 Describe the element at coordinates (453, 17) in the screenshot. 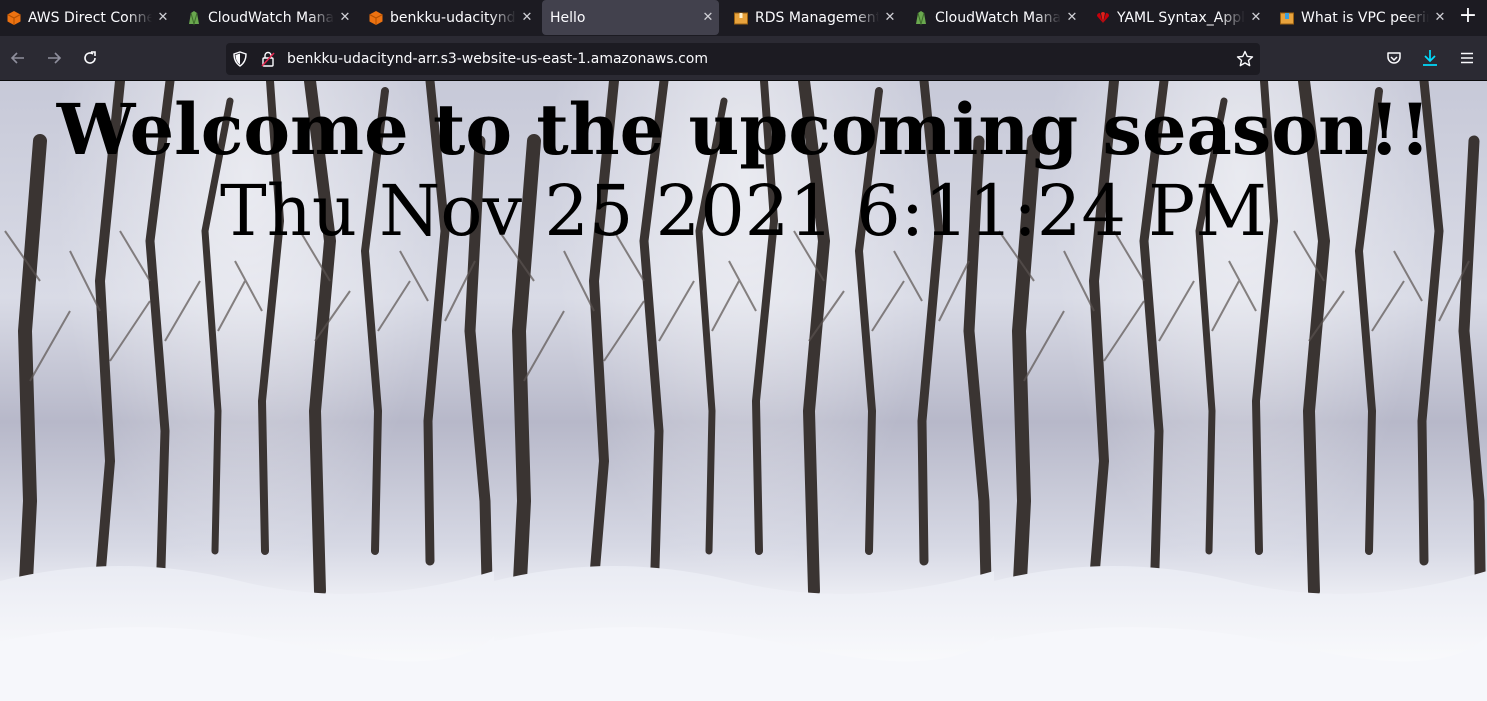

I see `tab-title: benkku-udacitynd-` at that location.